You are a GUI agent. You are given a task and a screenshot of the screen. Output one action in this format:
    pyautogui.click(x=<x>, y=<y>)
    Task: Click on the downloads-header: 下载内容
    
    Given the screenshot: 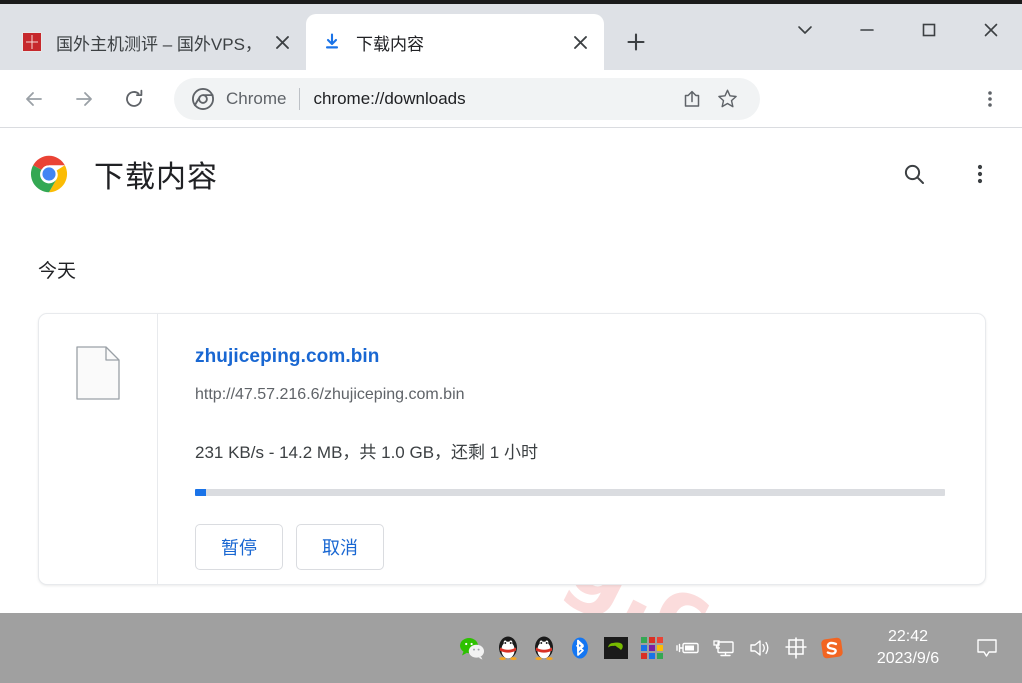 What is the action you would take?
    pyautogui.click(x=511, y=163)
    